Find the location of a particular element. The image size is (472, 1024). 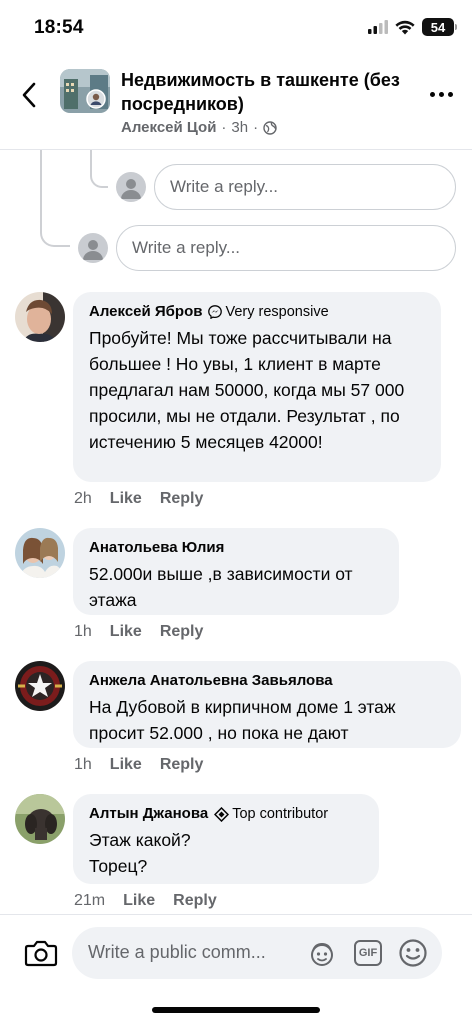

status-icons: 54 is located at coordinates (412, 27).